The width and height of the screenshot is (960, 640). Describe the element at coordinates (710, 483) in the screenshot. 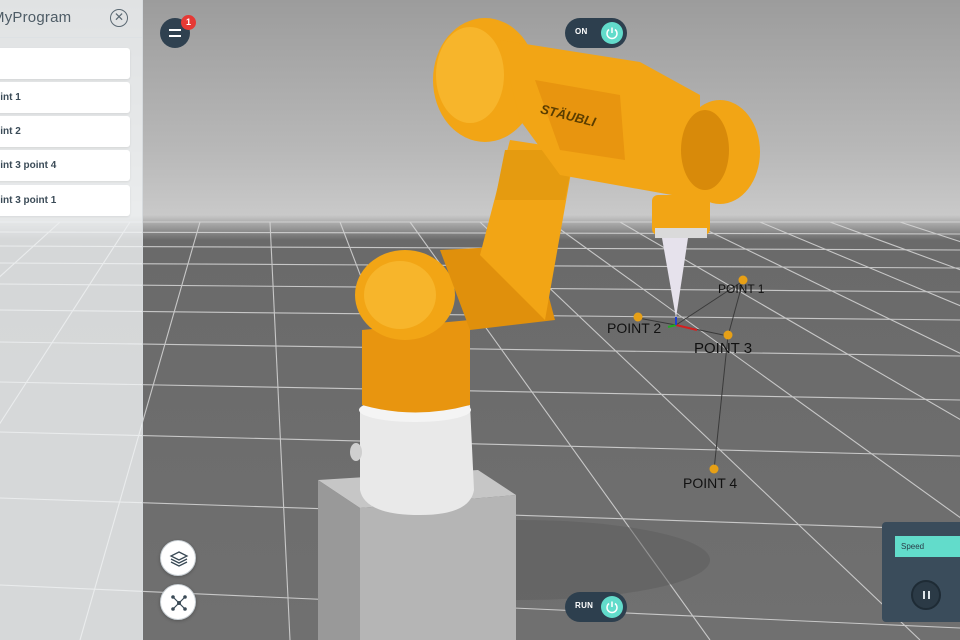

I see `point-4-label: POINT 4` at that location.